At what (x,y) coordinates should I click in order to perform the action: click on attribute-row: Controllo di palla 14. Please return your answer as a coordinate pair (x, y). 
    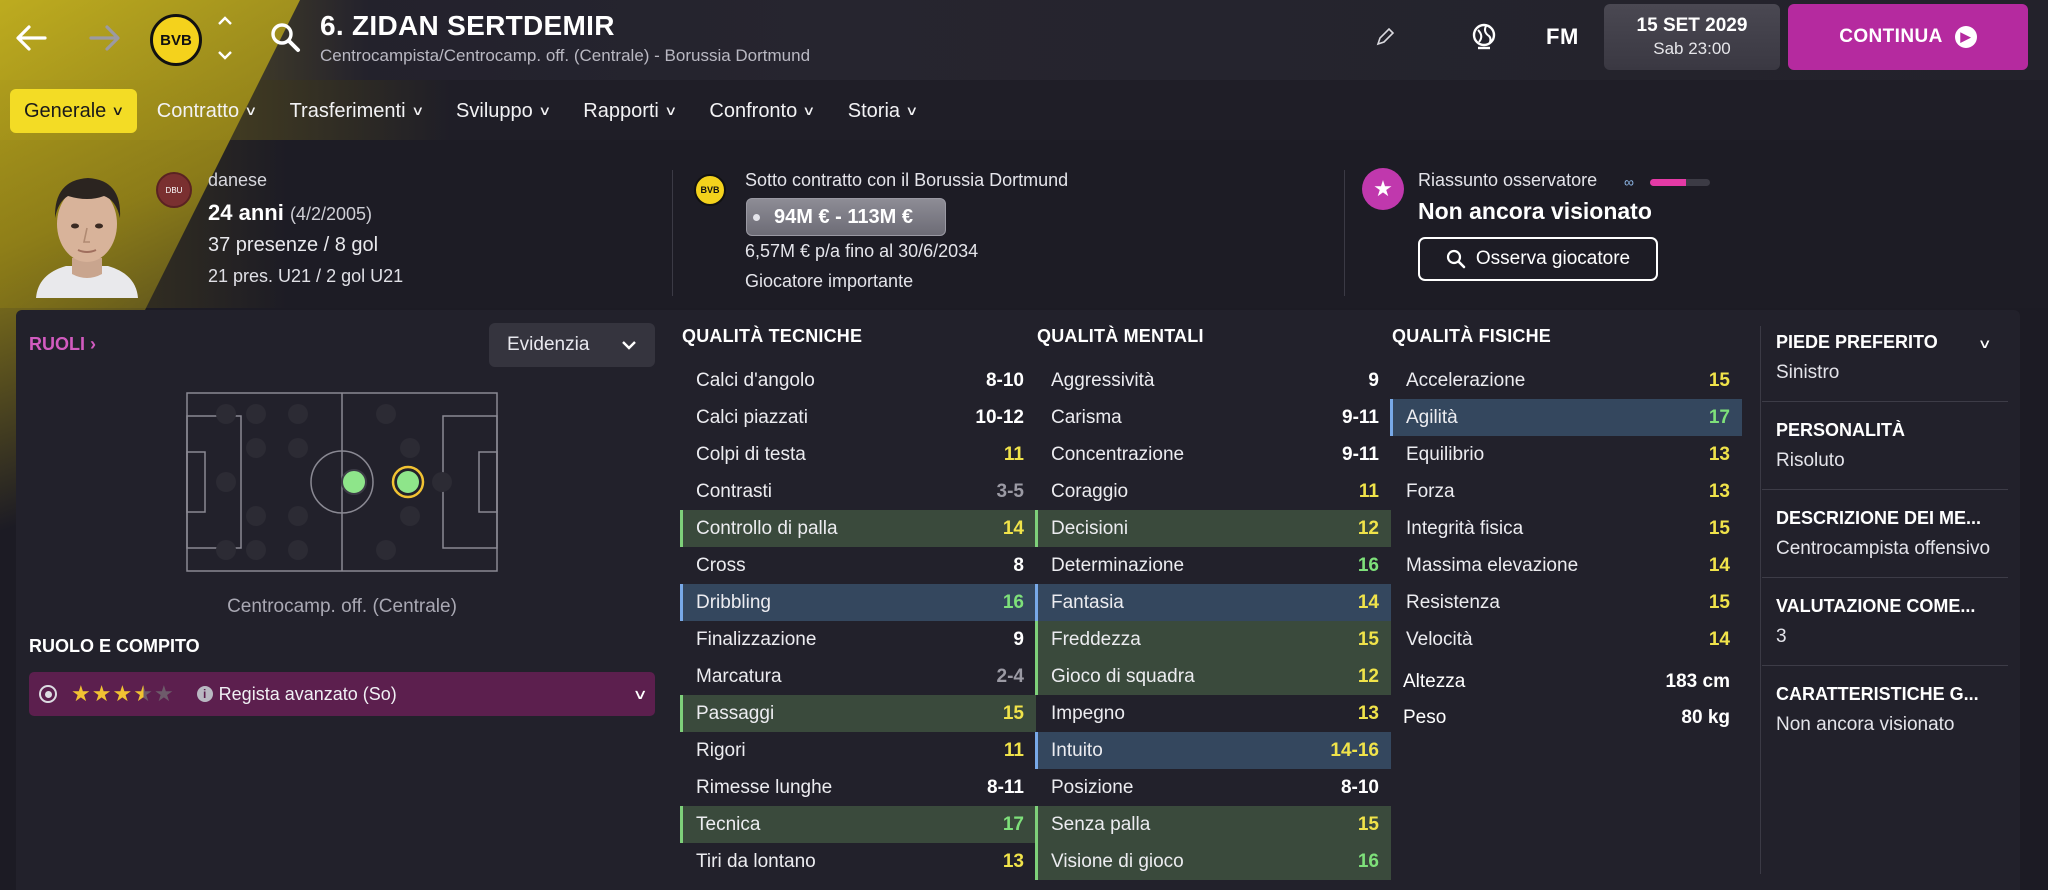
    Looking at the image, I should click on (858, 528).